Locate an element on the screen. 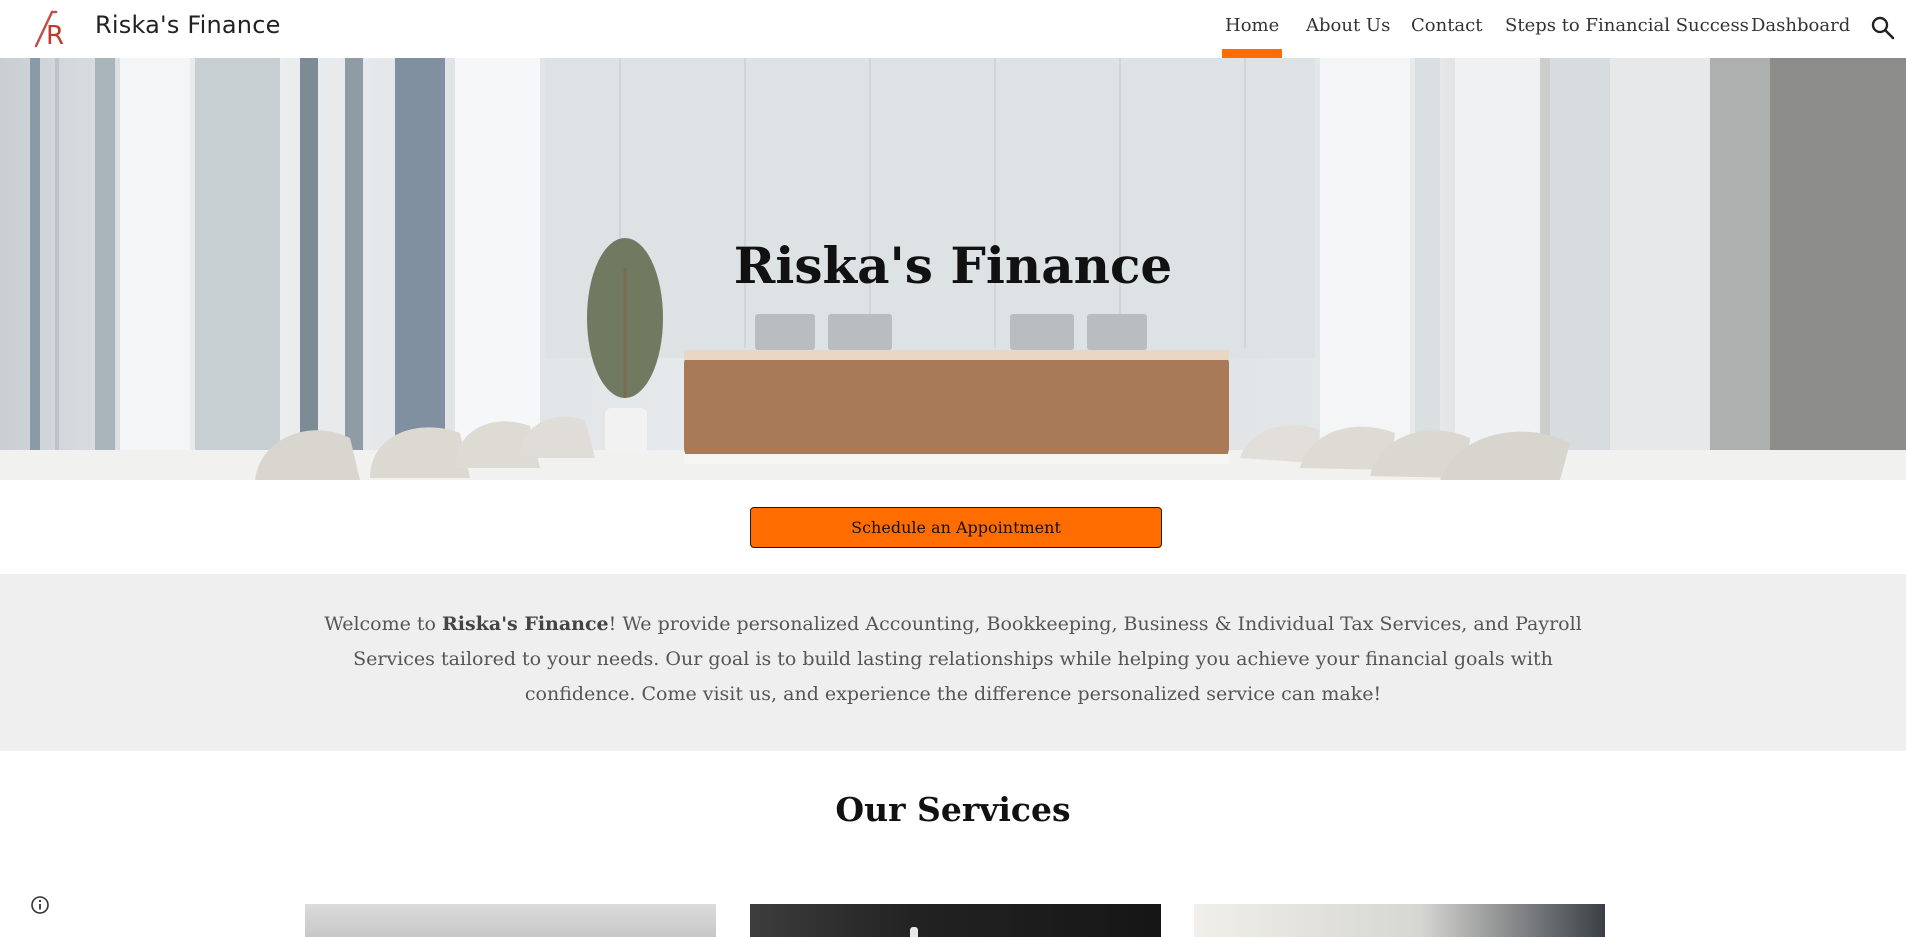 The height and width of the screenshot is (937, 1906). nav-home: Home is located at coordinates (1252, 36).